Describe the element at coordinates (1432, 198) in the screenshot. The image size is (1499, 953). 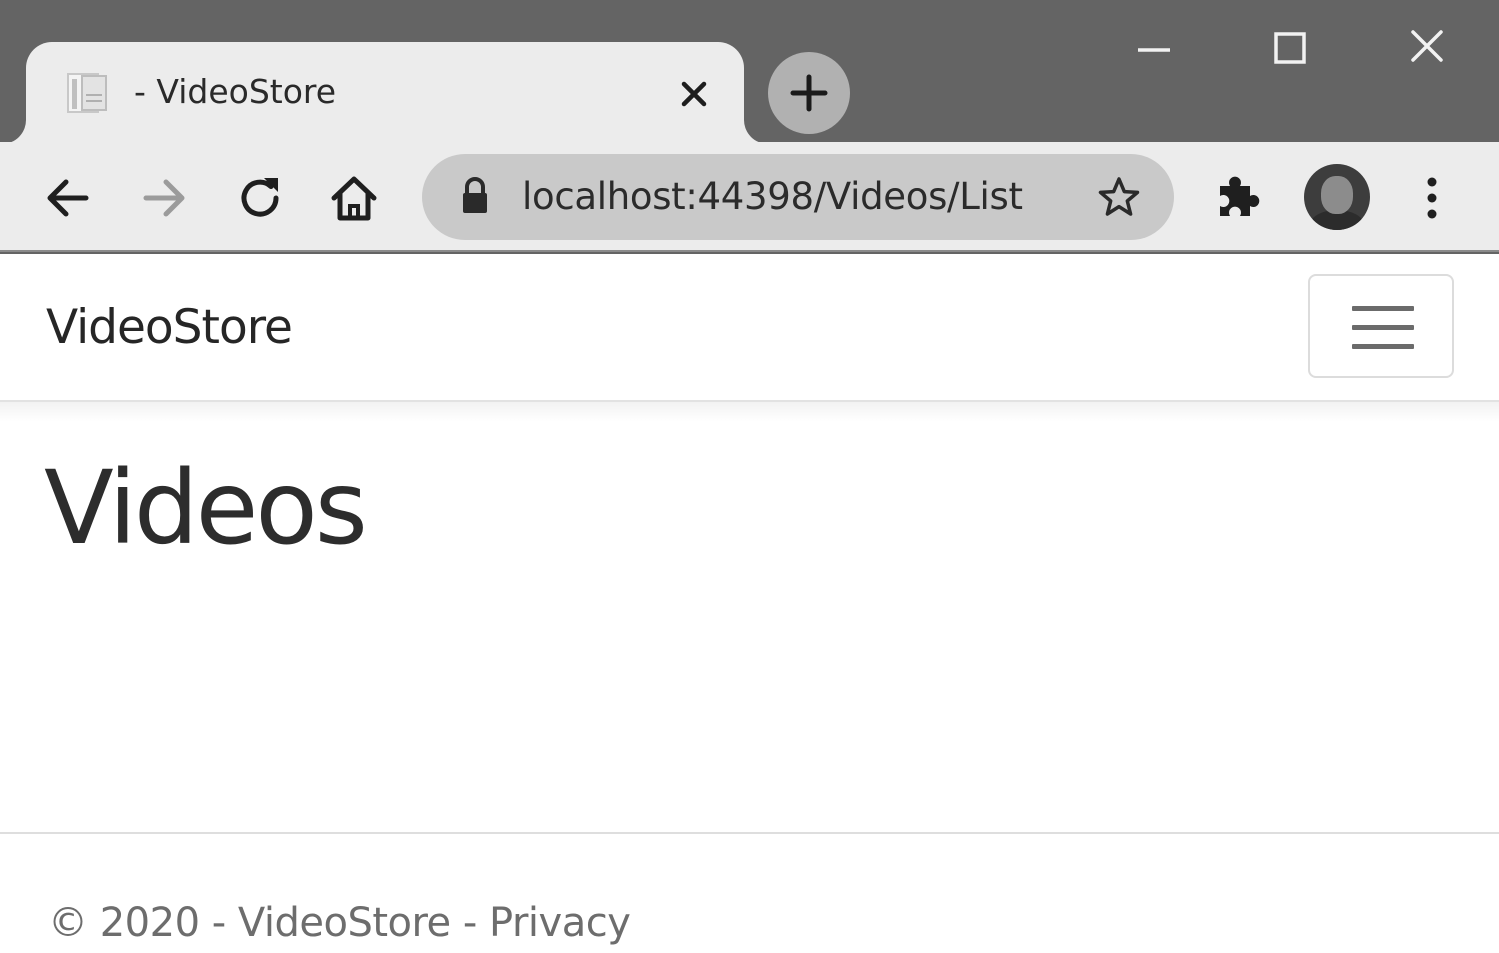
I see `kebab-menu-icon` at that location.